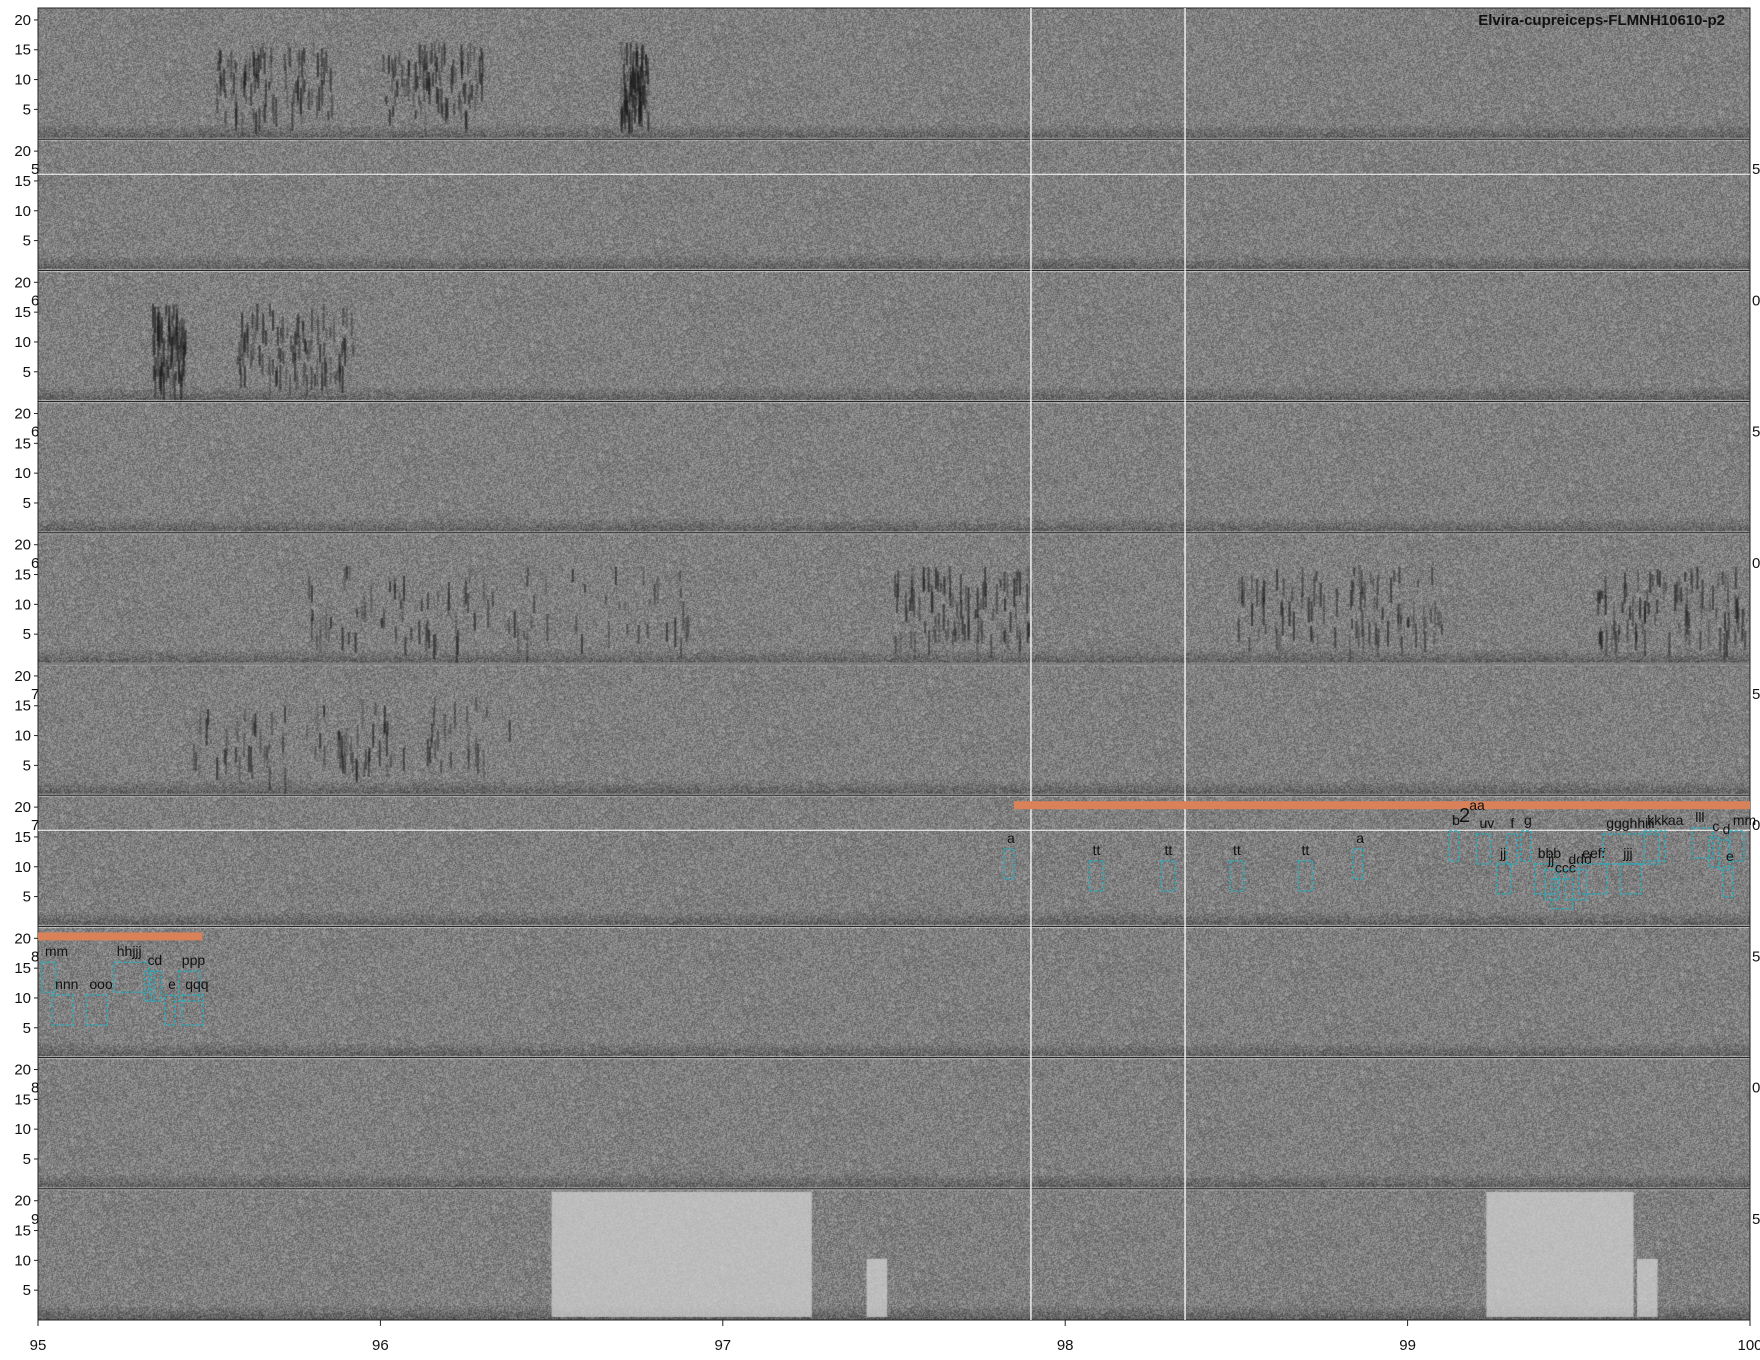 This screenshot has height=1360, width=1760. What do you see at coordinates (38, 1345) in the screenshot?
I see `x-tick-label: 95` at bounding box center [38, 1345].